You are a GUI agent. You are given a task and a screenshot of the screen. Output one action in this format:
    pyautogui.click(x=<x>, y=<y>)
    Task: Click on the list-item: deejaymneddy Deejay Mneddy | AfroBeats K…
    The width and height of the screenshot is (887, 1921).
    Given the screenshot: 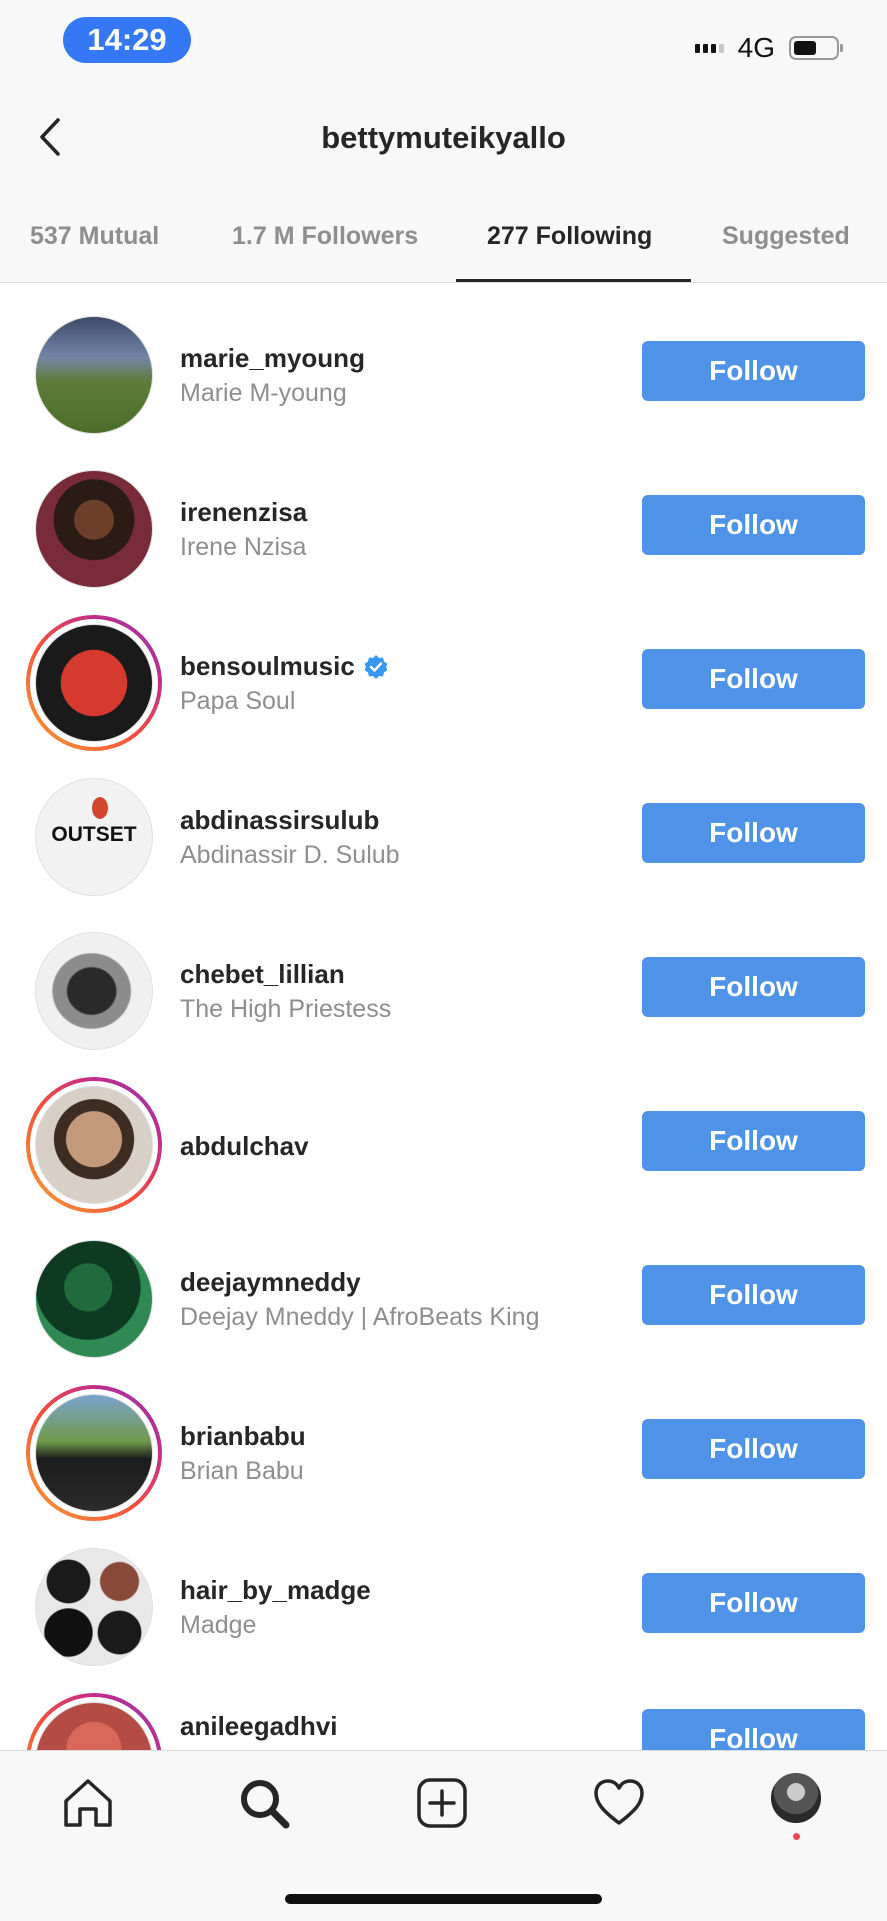 What is the action you would take?
    pyautogui.click(x=443, y=1284)
    